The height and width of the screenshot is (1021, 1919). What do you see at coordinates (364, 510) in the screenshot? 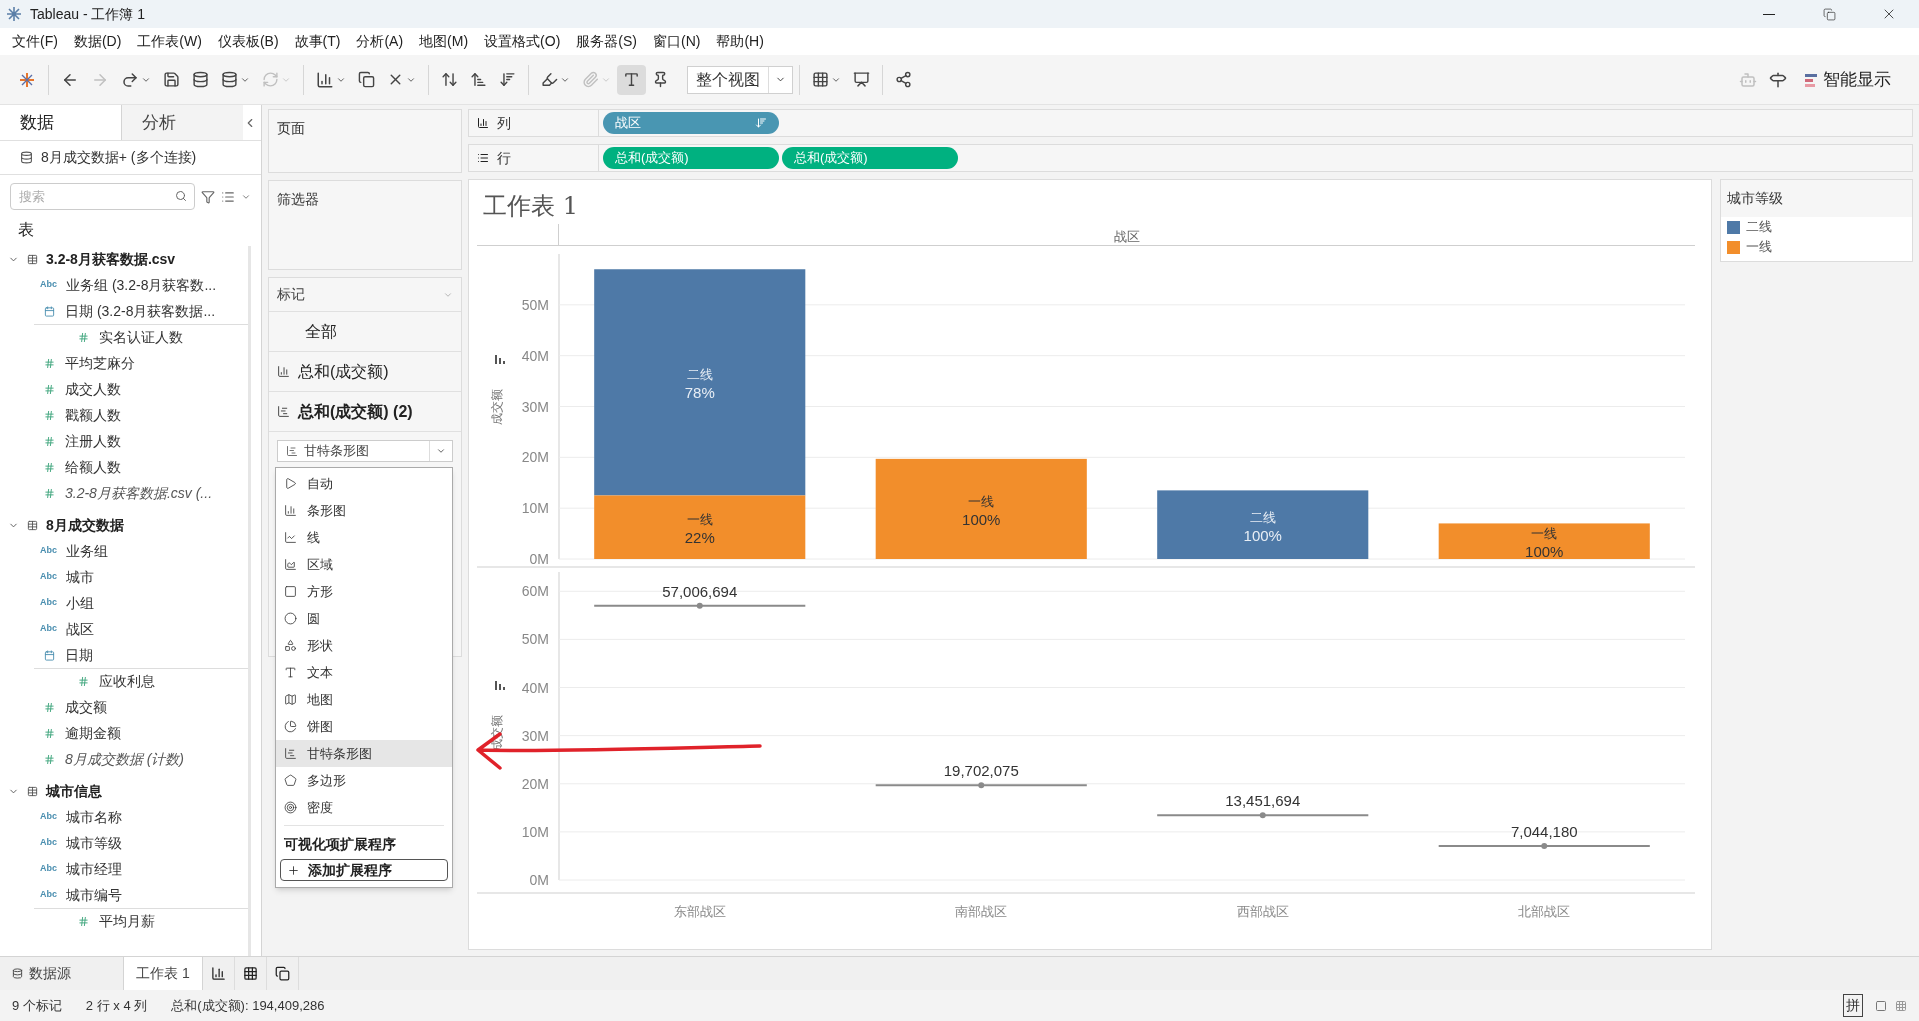
I see `menu-item: 条形图` at bounding box center [364, 510].